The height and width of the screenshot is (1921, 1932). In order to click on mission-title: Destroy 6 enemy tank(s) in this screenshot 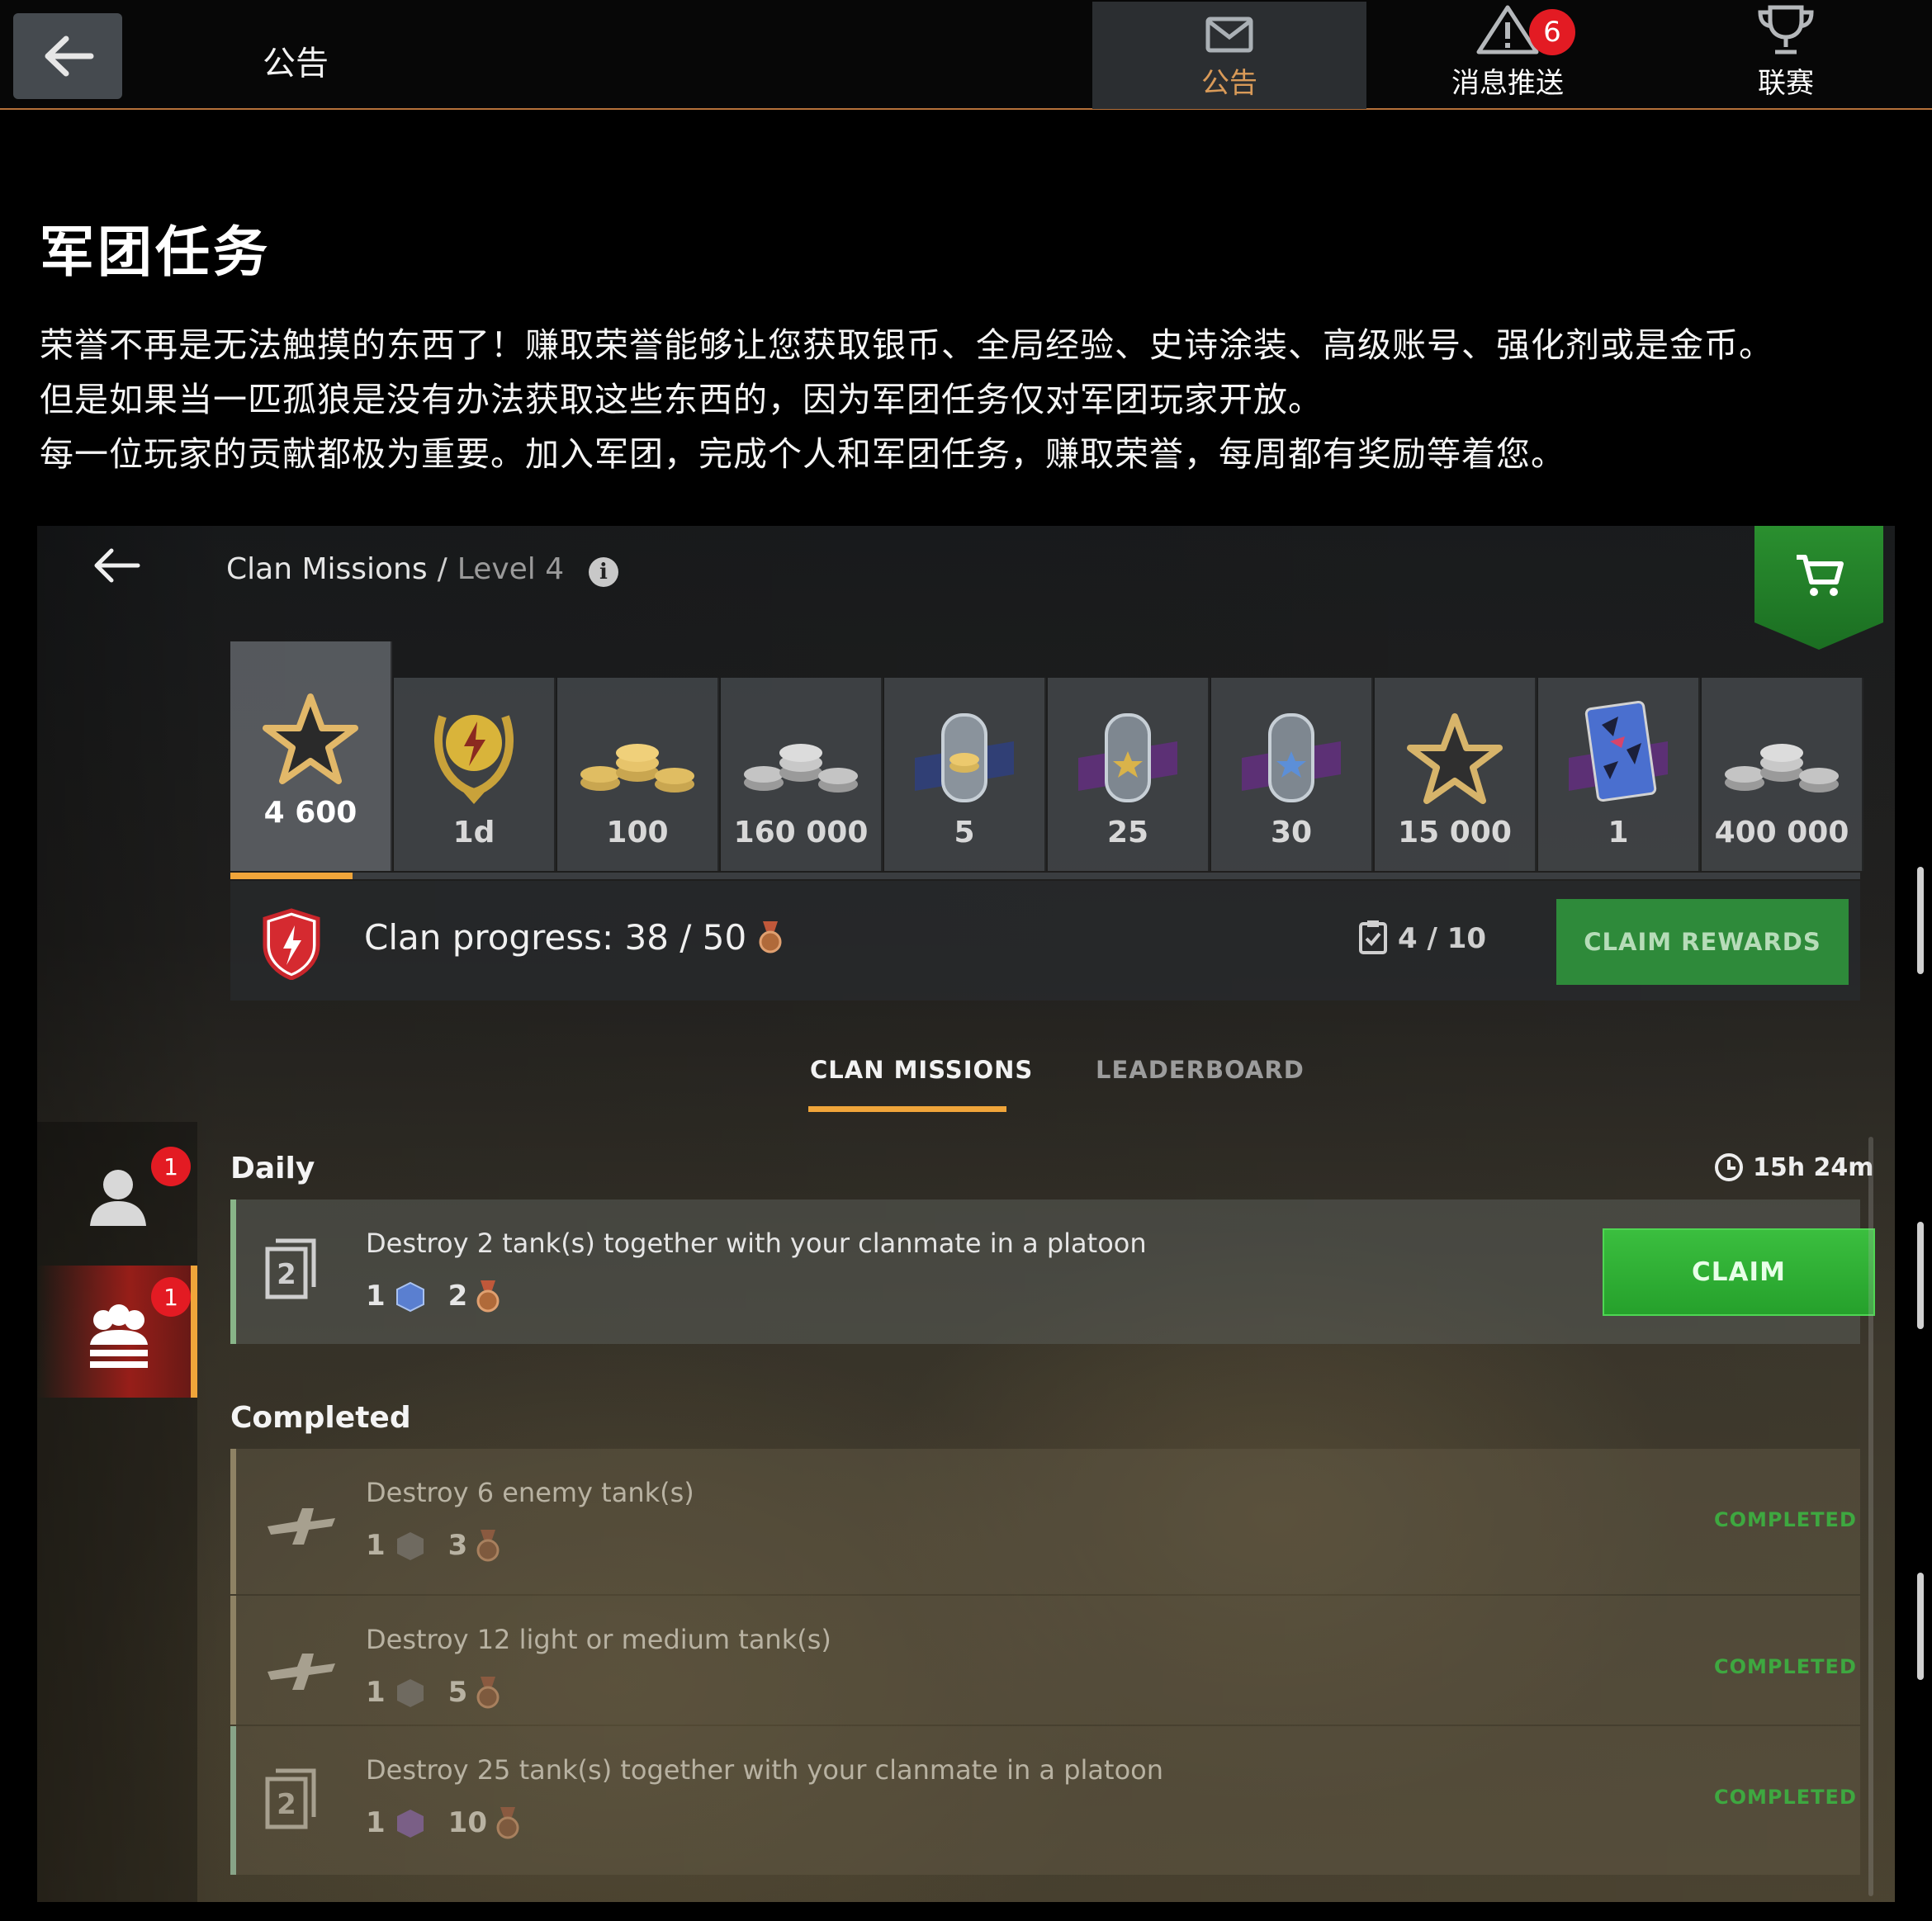, I will do `click(530, 1493)`.